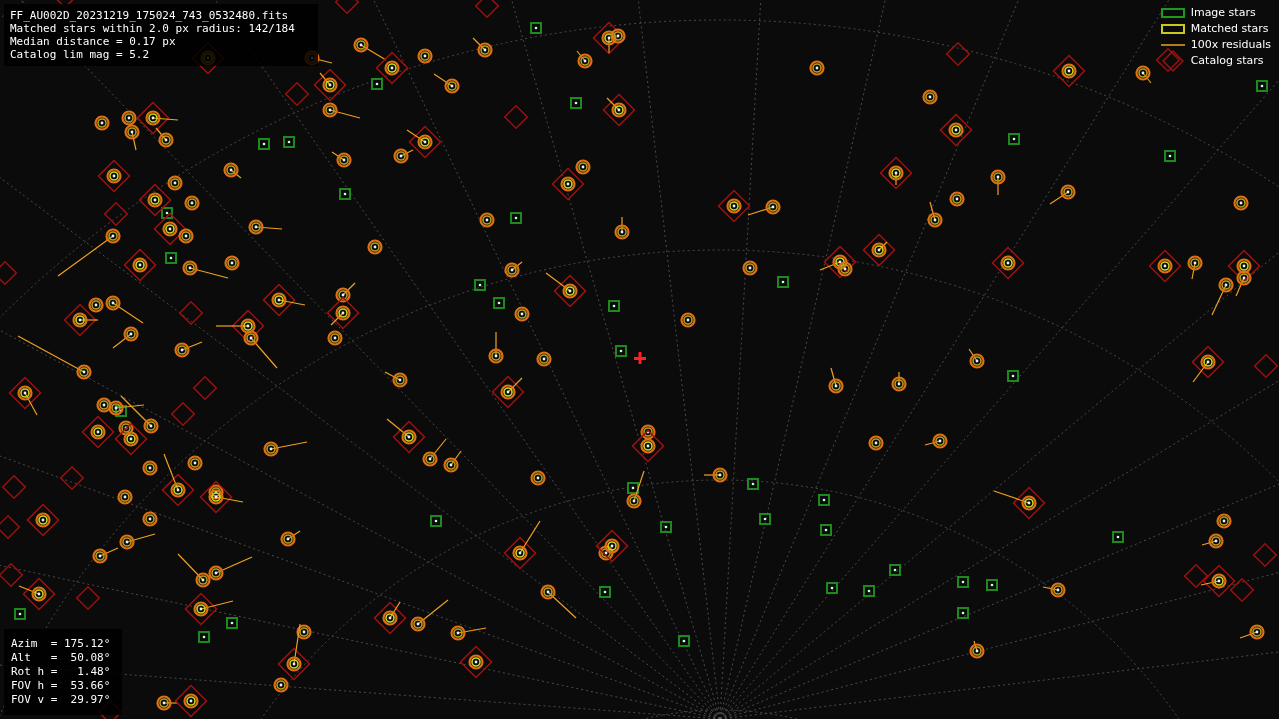  Describe the element at coordinates (61, 686) in the screenshot. I see `pointing-text: FOV h = 53.66°` at that location.